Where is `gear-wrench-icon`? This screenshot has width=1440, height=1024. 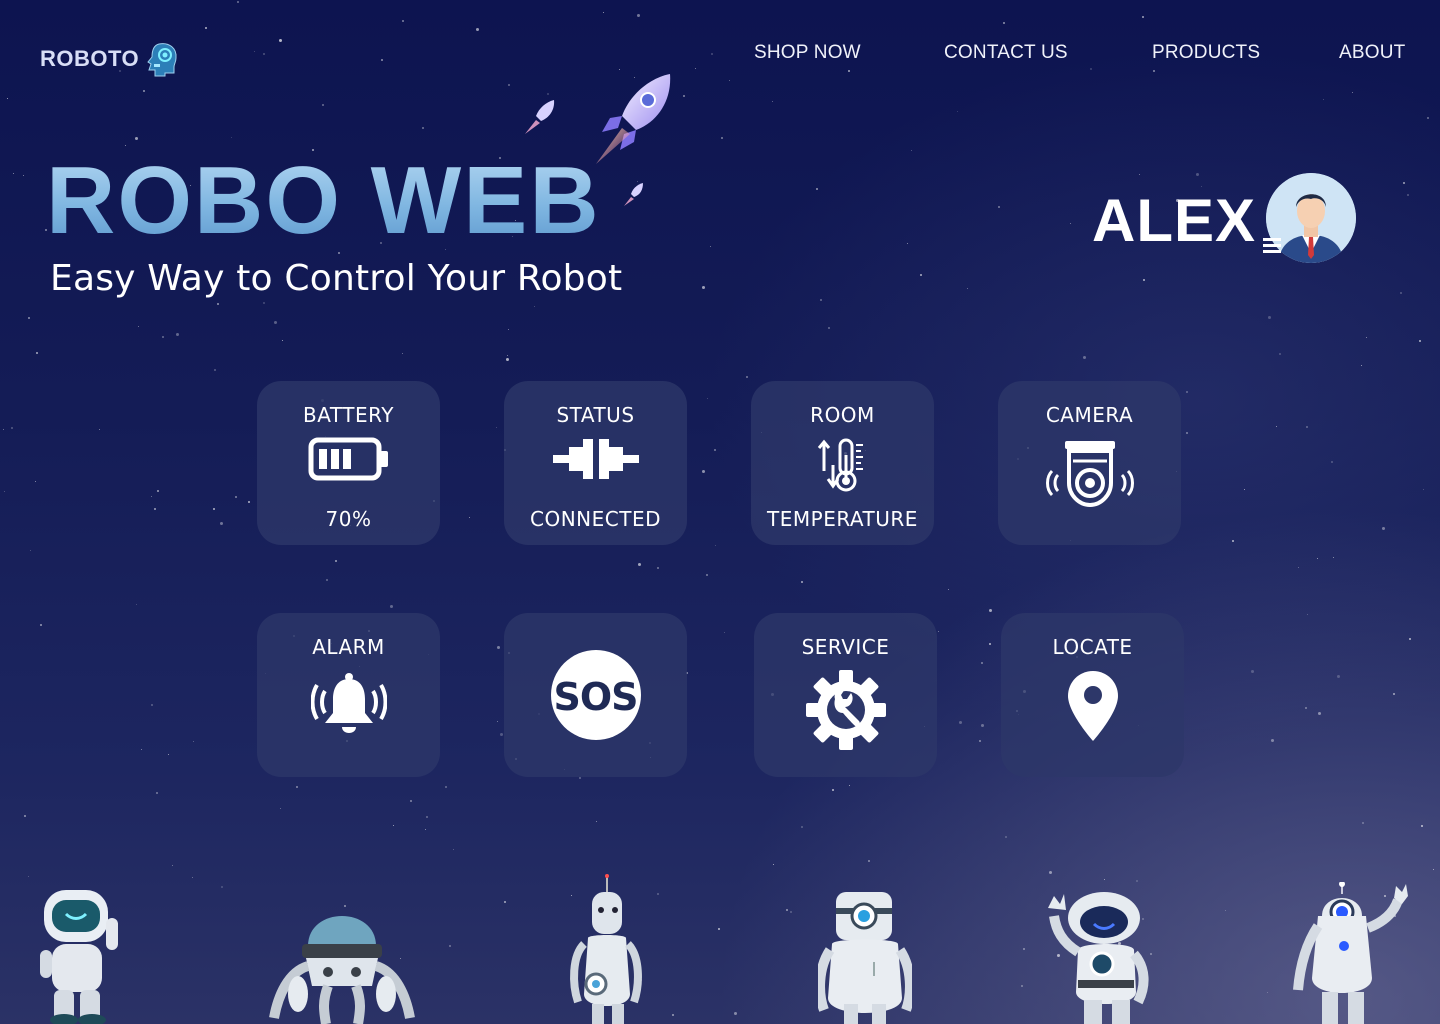 gear-wrench-icon is located at coordinates (845, 710).